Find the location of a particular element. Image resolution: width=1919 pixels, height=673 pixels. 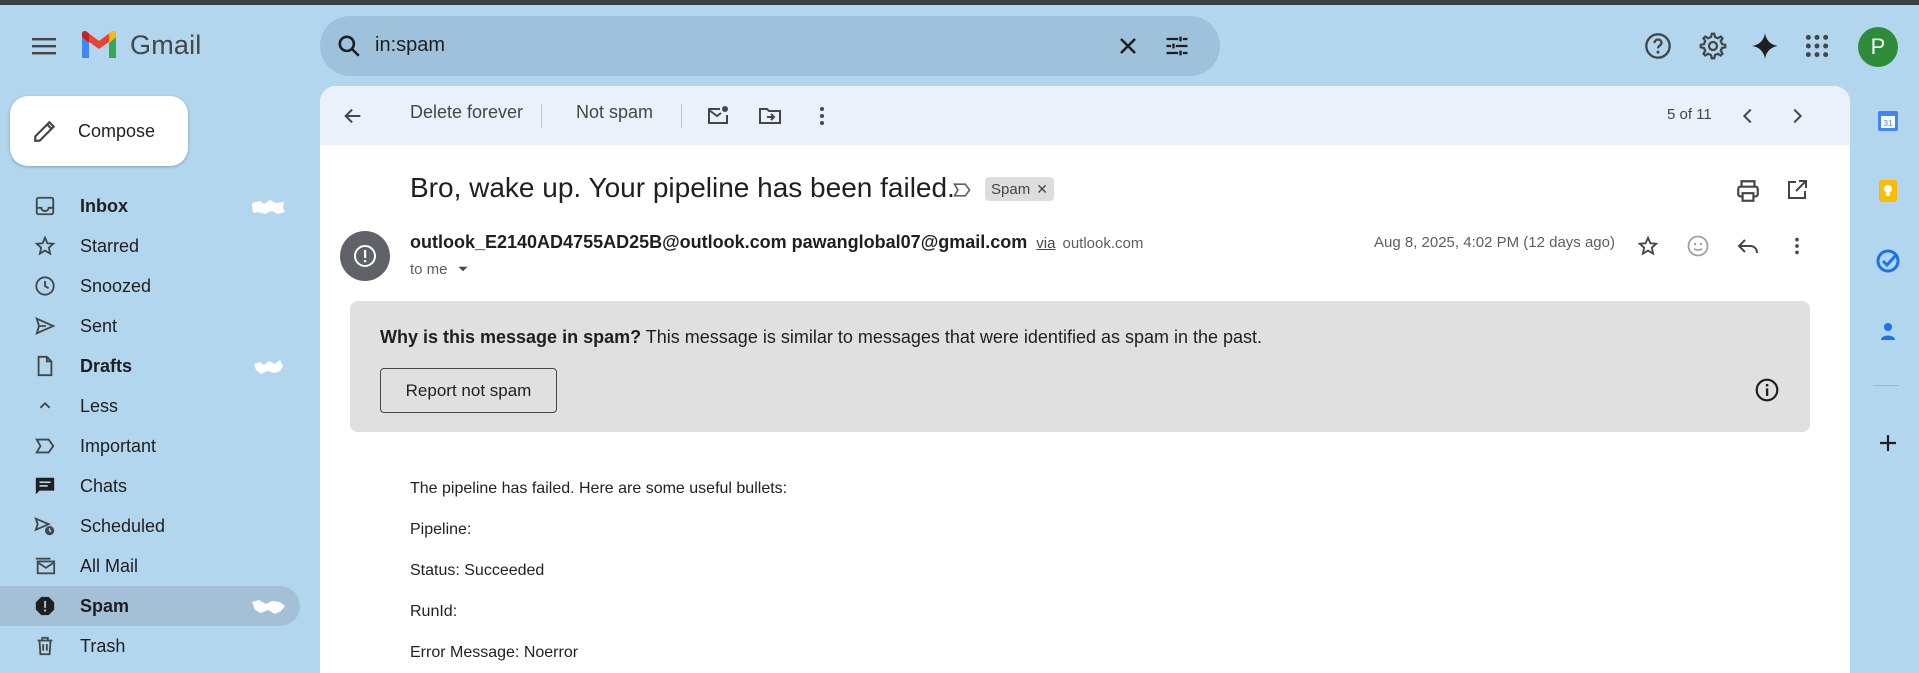

info-icon is located at coordinates (1767, 390).